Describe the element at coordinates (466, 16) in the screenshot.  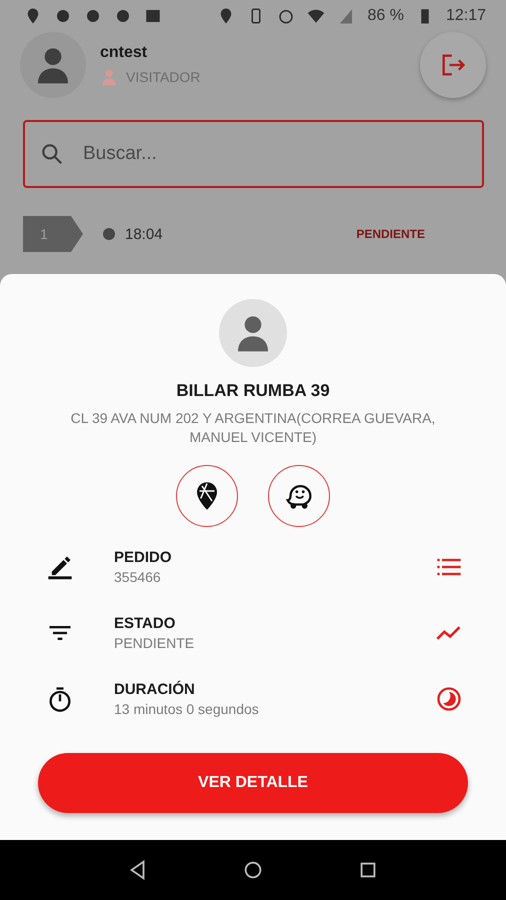
I see `clock: 12:17` at that location.